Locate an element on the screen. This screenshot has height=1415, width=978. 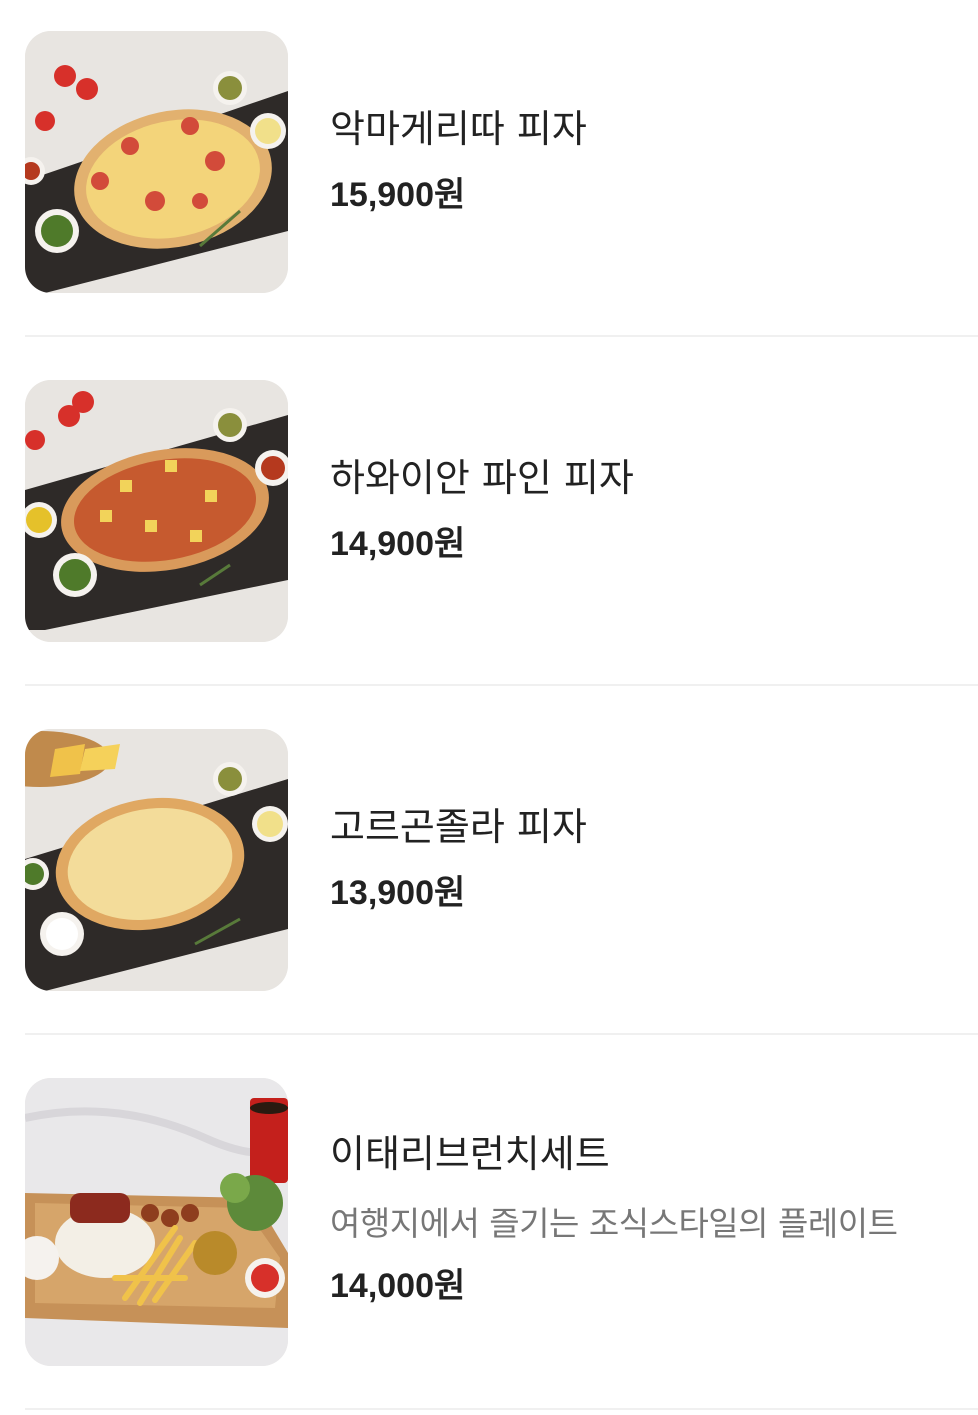
brunch-plate-image is located at coordinates (156, 1222).